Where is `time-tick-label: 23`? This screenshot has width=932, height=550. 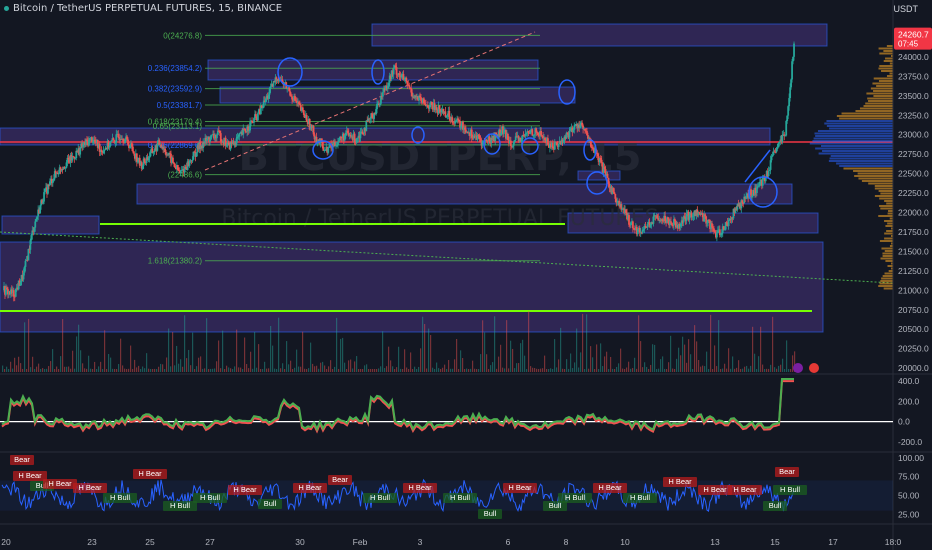
time-tick-label: 23 is located at coordinates (92, 542).